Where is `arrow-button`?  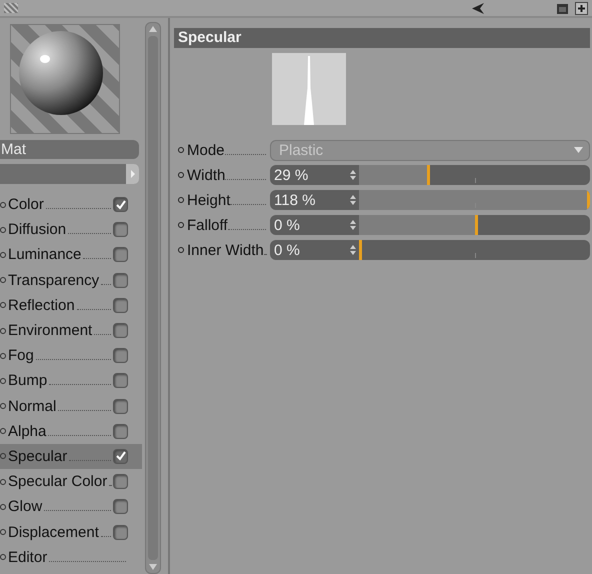
arrow-button is located at coordinates (132, 174).